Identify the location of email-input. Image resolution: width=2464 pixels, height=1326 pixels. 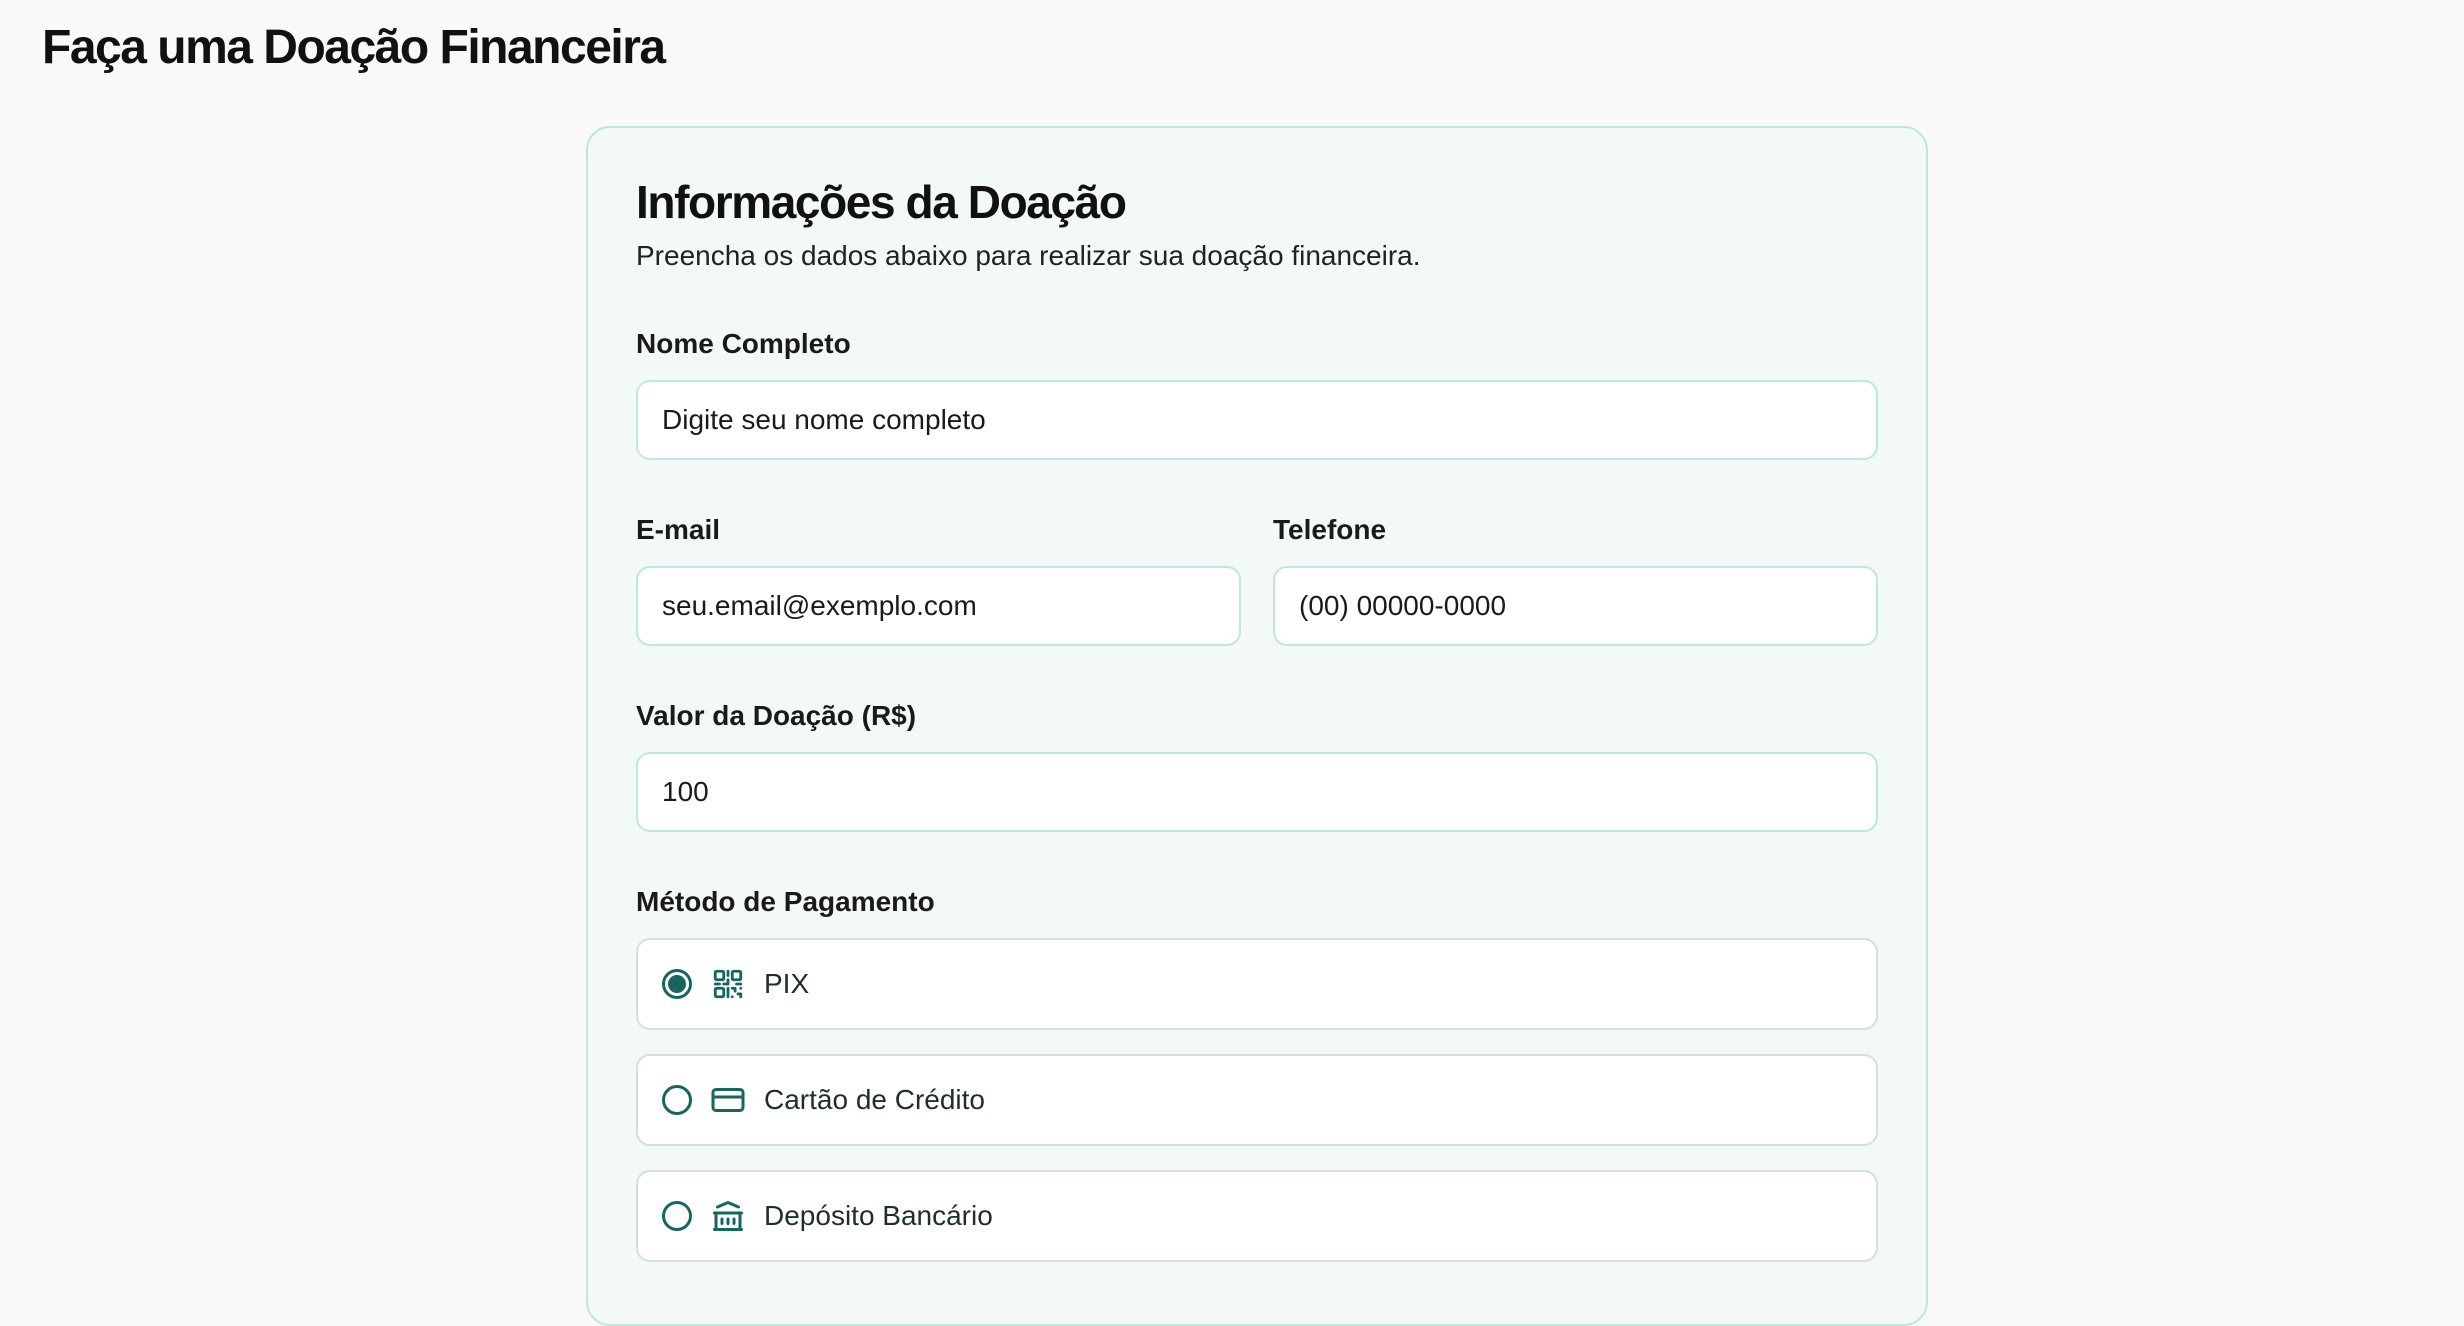
(938, 606).